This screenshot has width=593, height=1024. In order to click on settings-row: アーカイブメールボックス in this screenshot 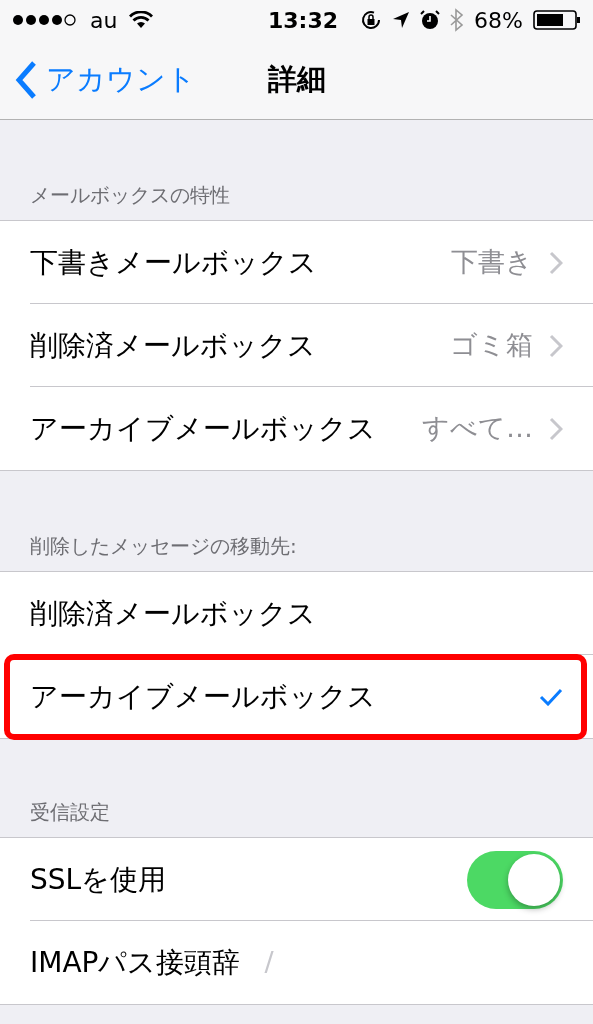, I will do `click(296, 696)`.